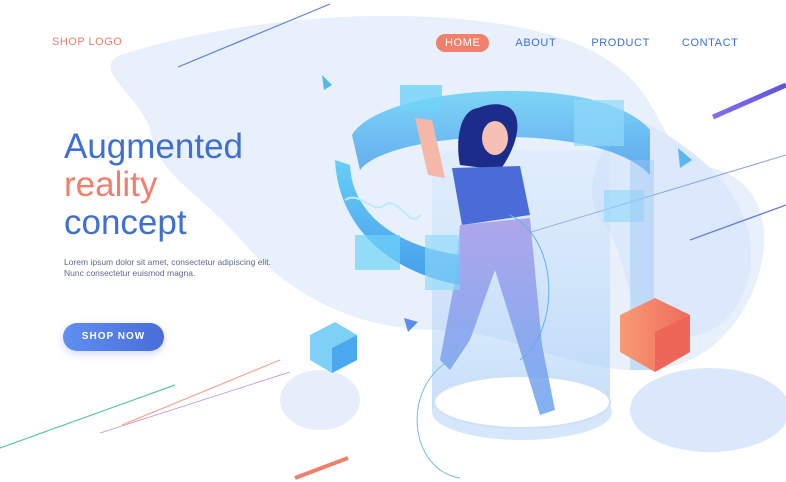  What do you see at coordinates (111, 184) in the screenshot?
I see `headline-line-2: reality` at bounding box center [111, 184].